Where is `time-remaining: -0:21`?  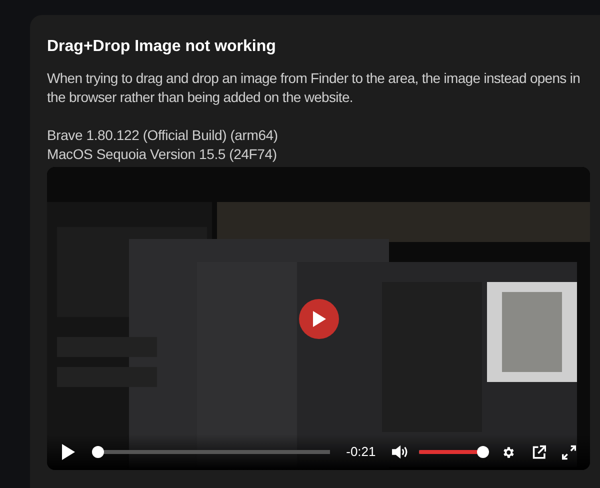
time-remaining: -0:21 is located at coordinates (361, 452).